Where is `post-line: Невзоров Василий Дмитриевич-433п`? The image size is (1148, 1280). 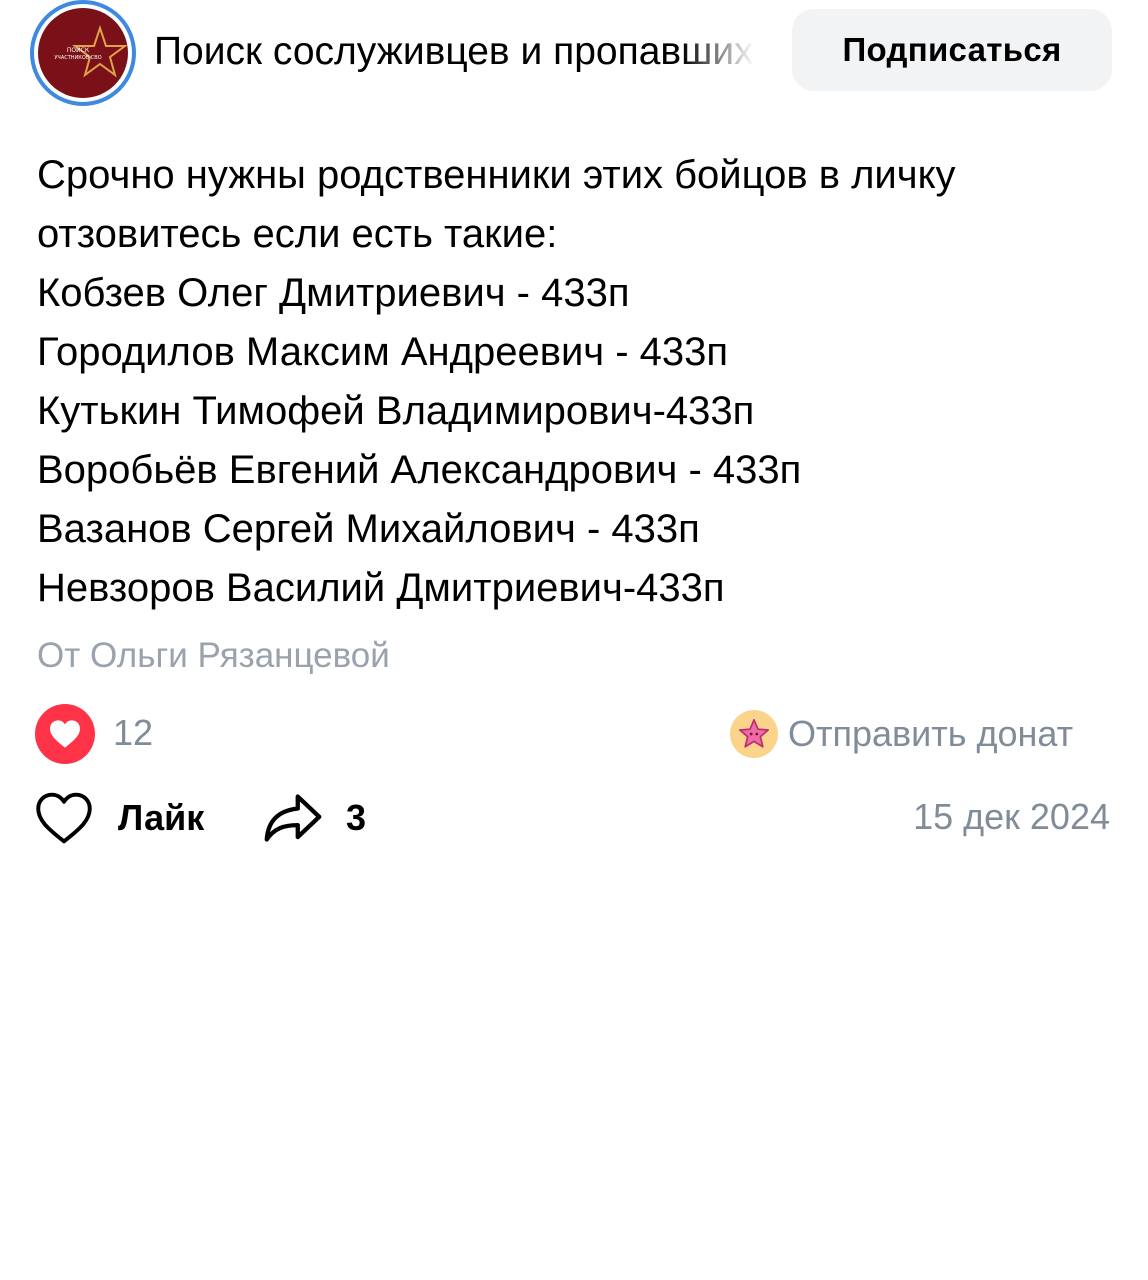
post-line: Невзоров Василий Дмитриевич-433п is located at coordinates (381, 588).